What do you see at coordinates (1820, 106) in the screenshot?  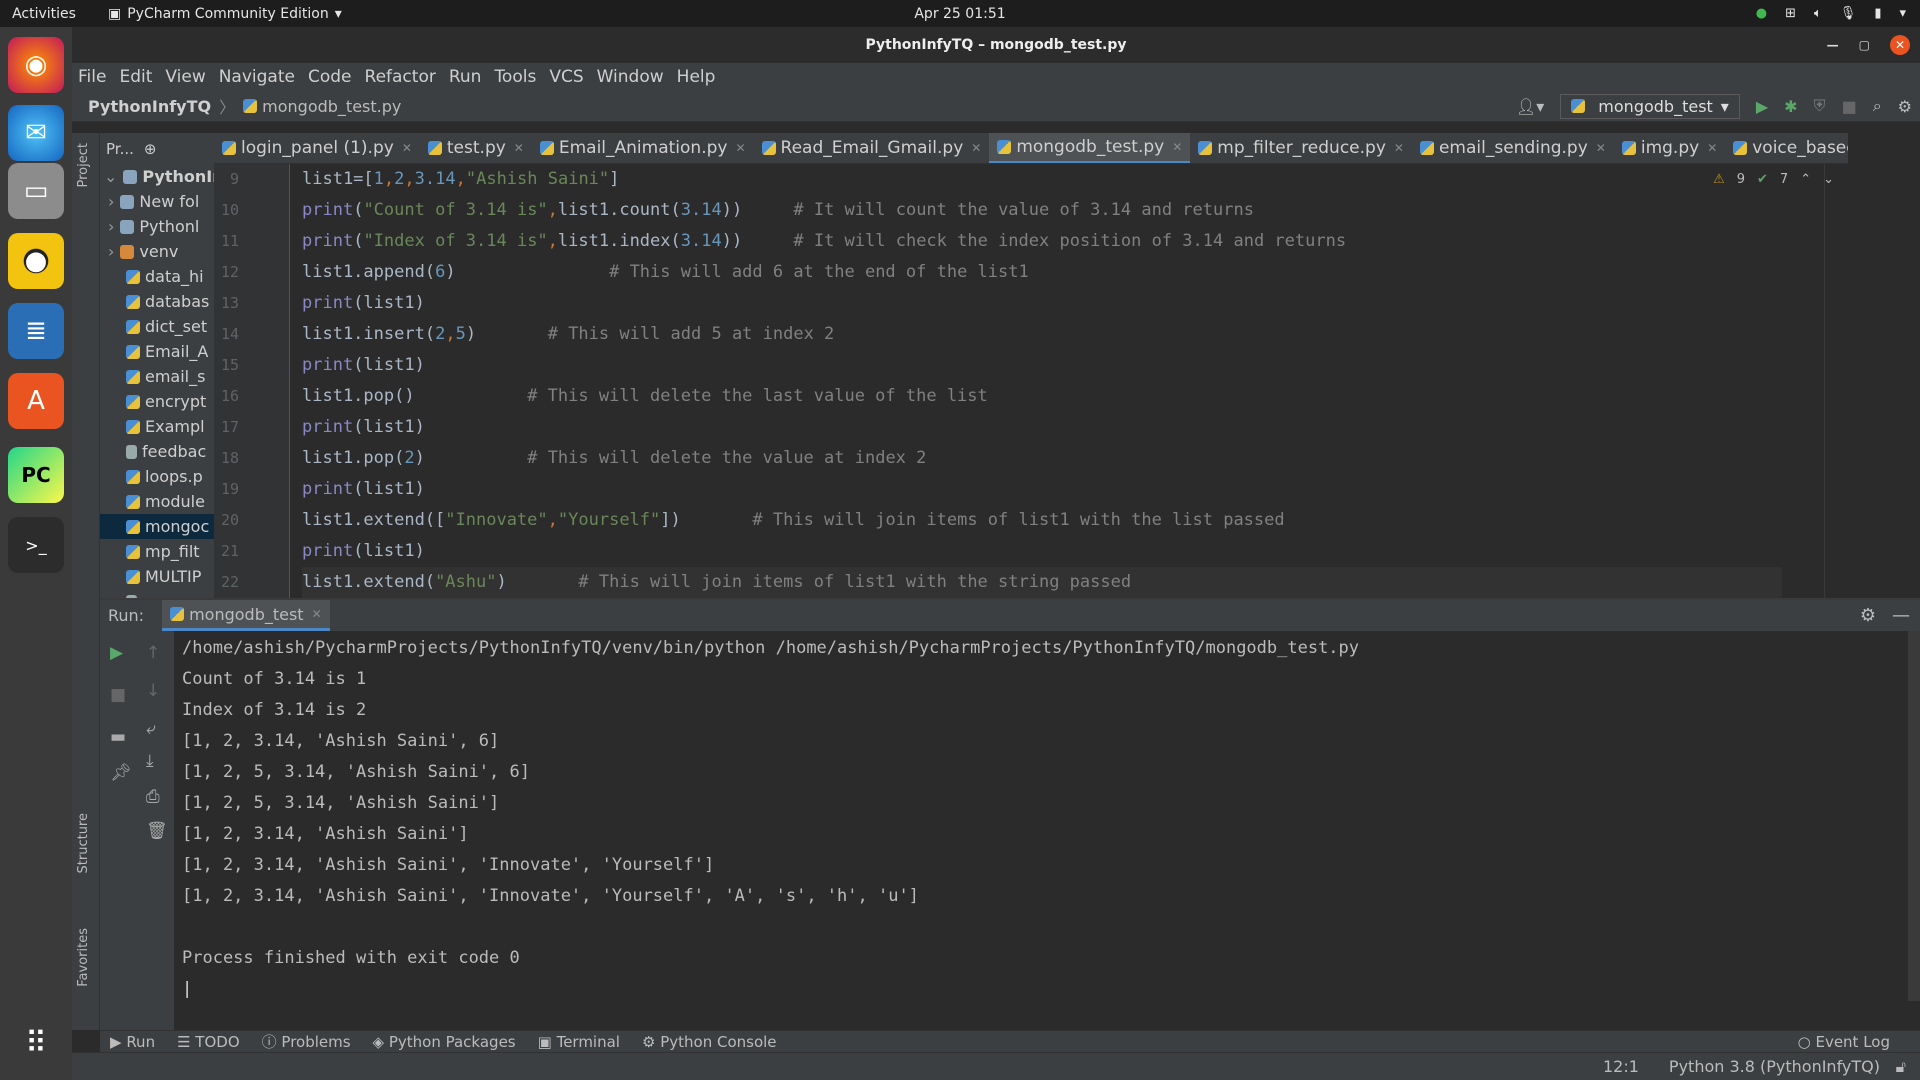 I see `coverage-icon: ⛨` at bounding box center [1820, 106].